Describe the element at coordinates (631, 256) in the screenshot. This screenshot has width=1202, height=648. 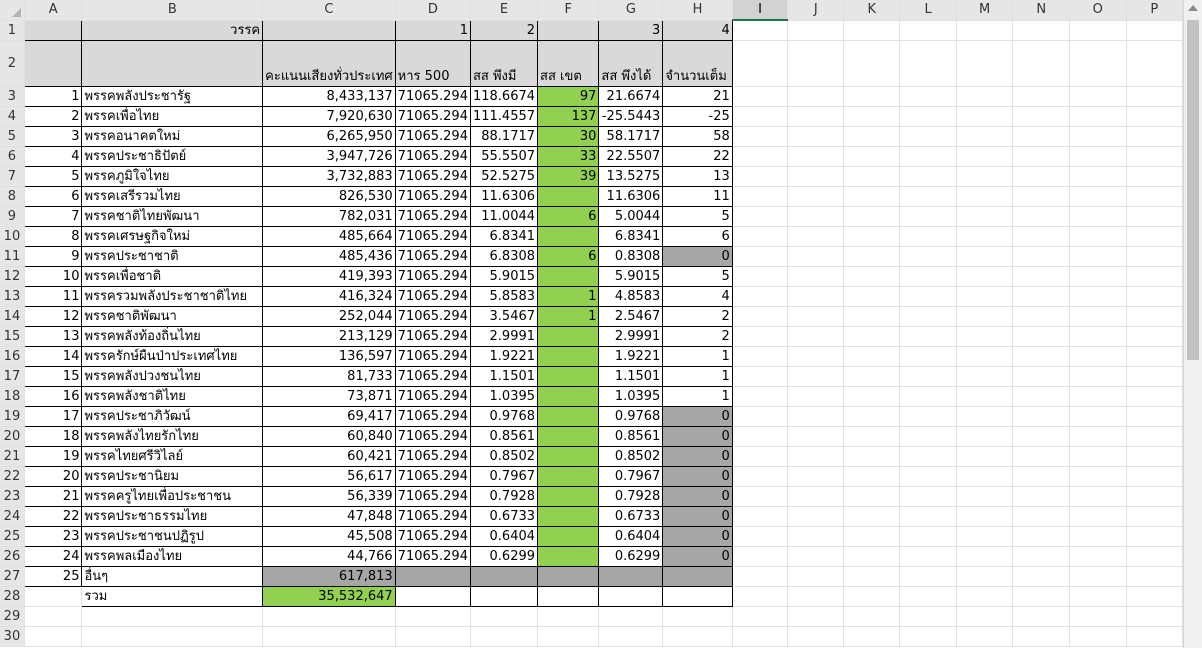
I see `party-mp-should-get: 0.8308` at that location.